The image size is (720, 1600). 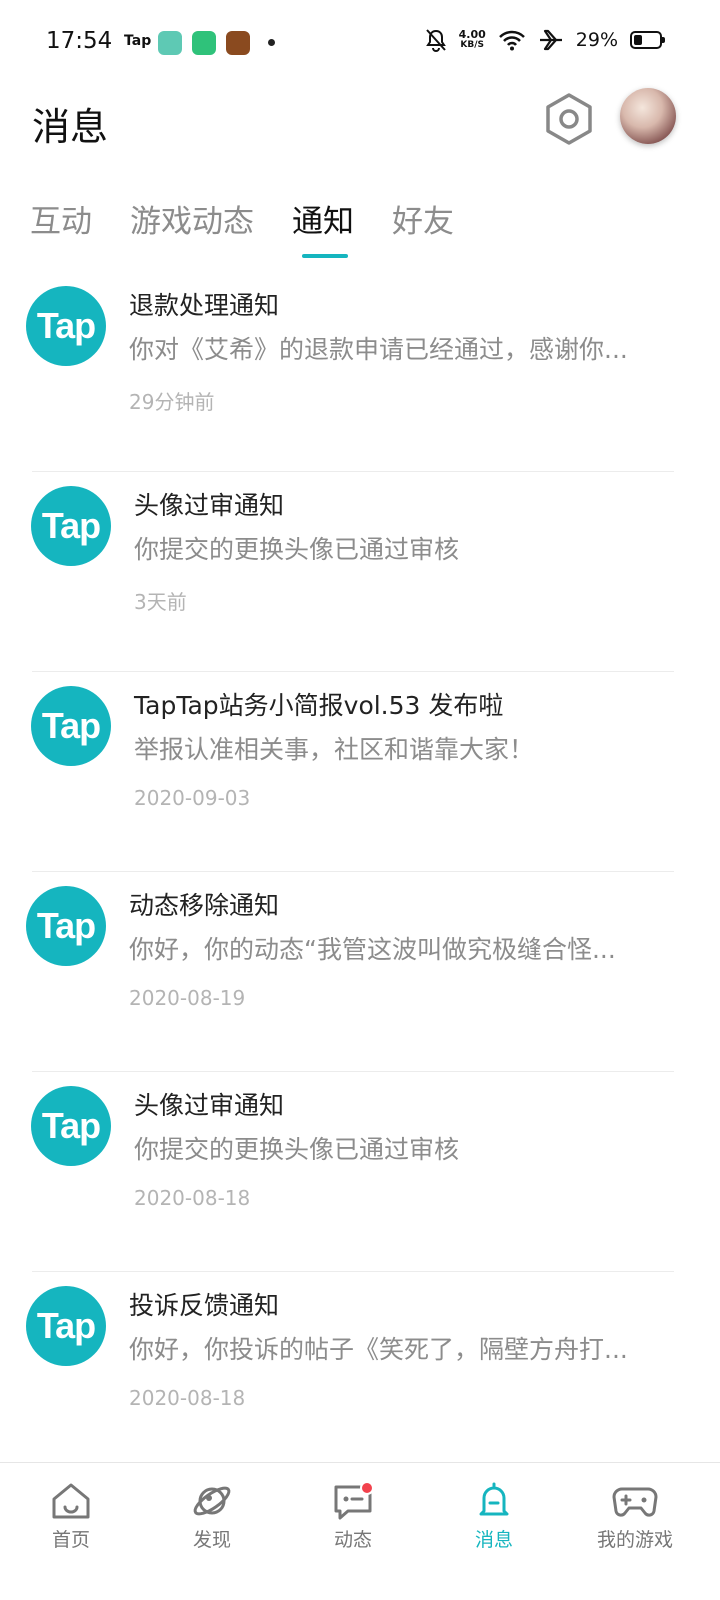 What do you see at coordinates (647, 40) in the screenshot?
I see `battery-icon` at bounding box center [647, 40].